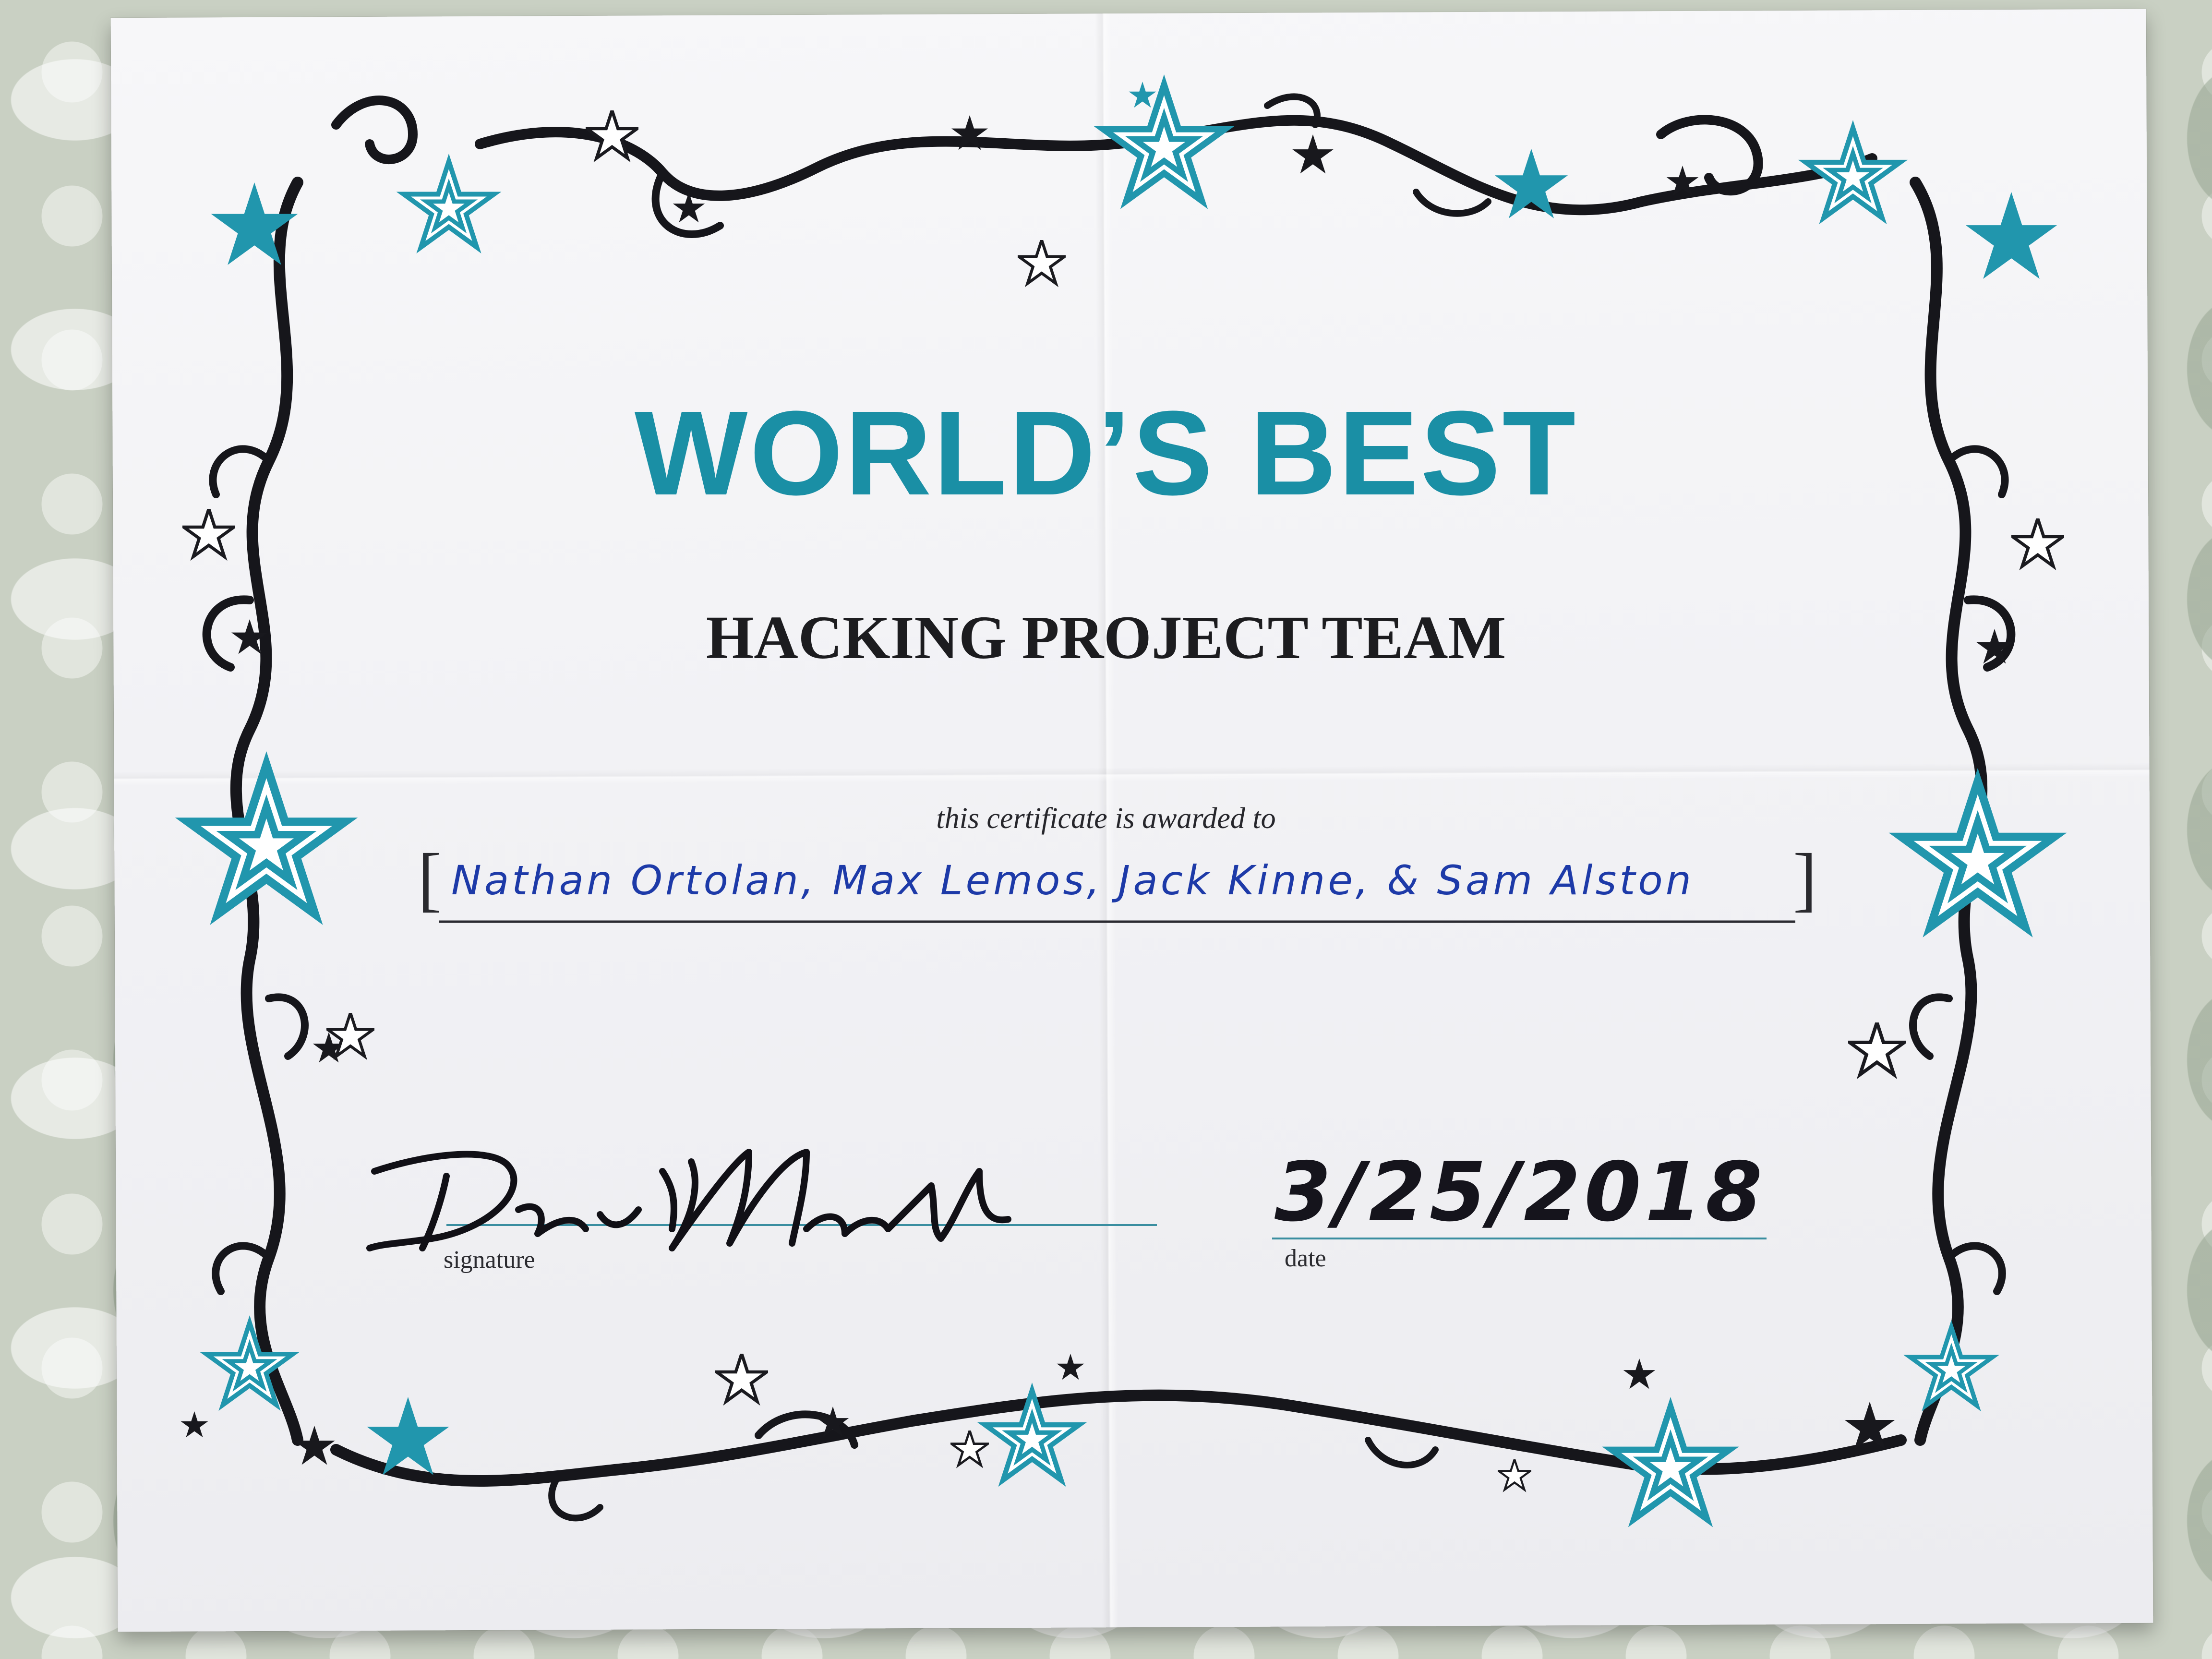  I want to click on certificate-subtitle: HACKING PROJECT TEAM, so click(1106, 638).